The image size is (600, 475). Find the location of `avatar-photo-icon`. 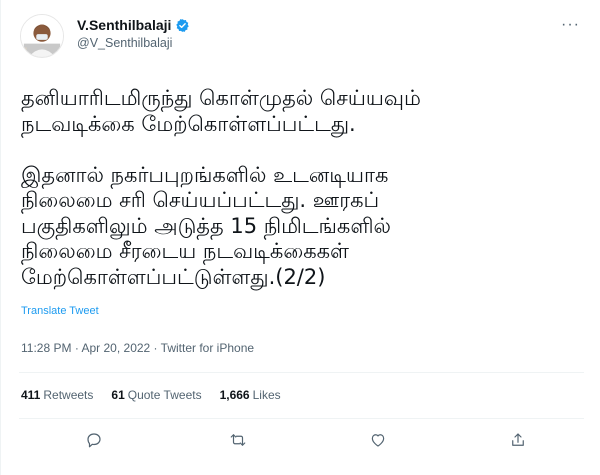

avatar-photo-icon is located at coordinates (42, 36).